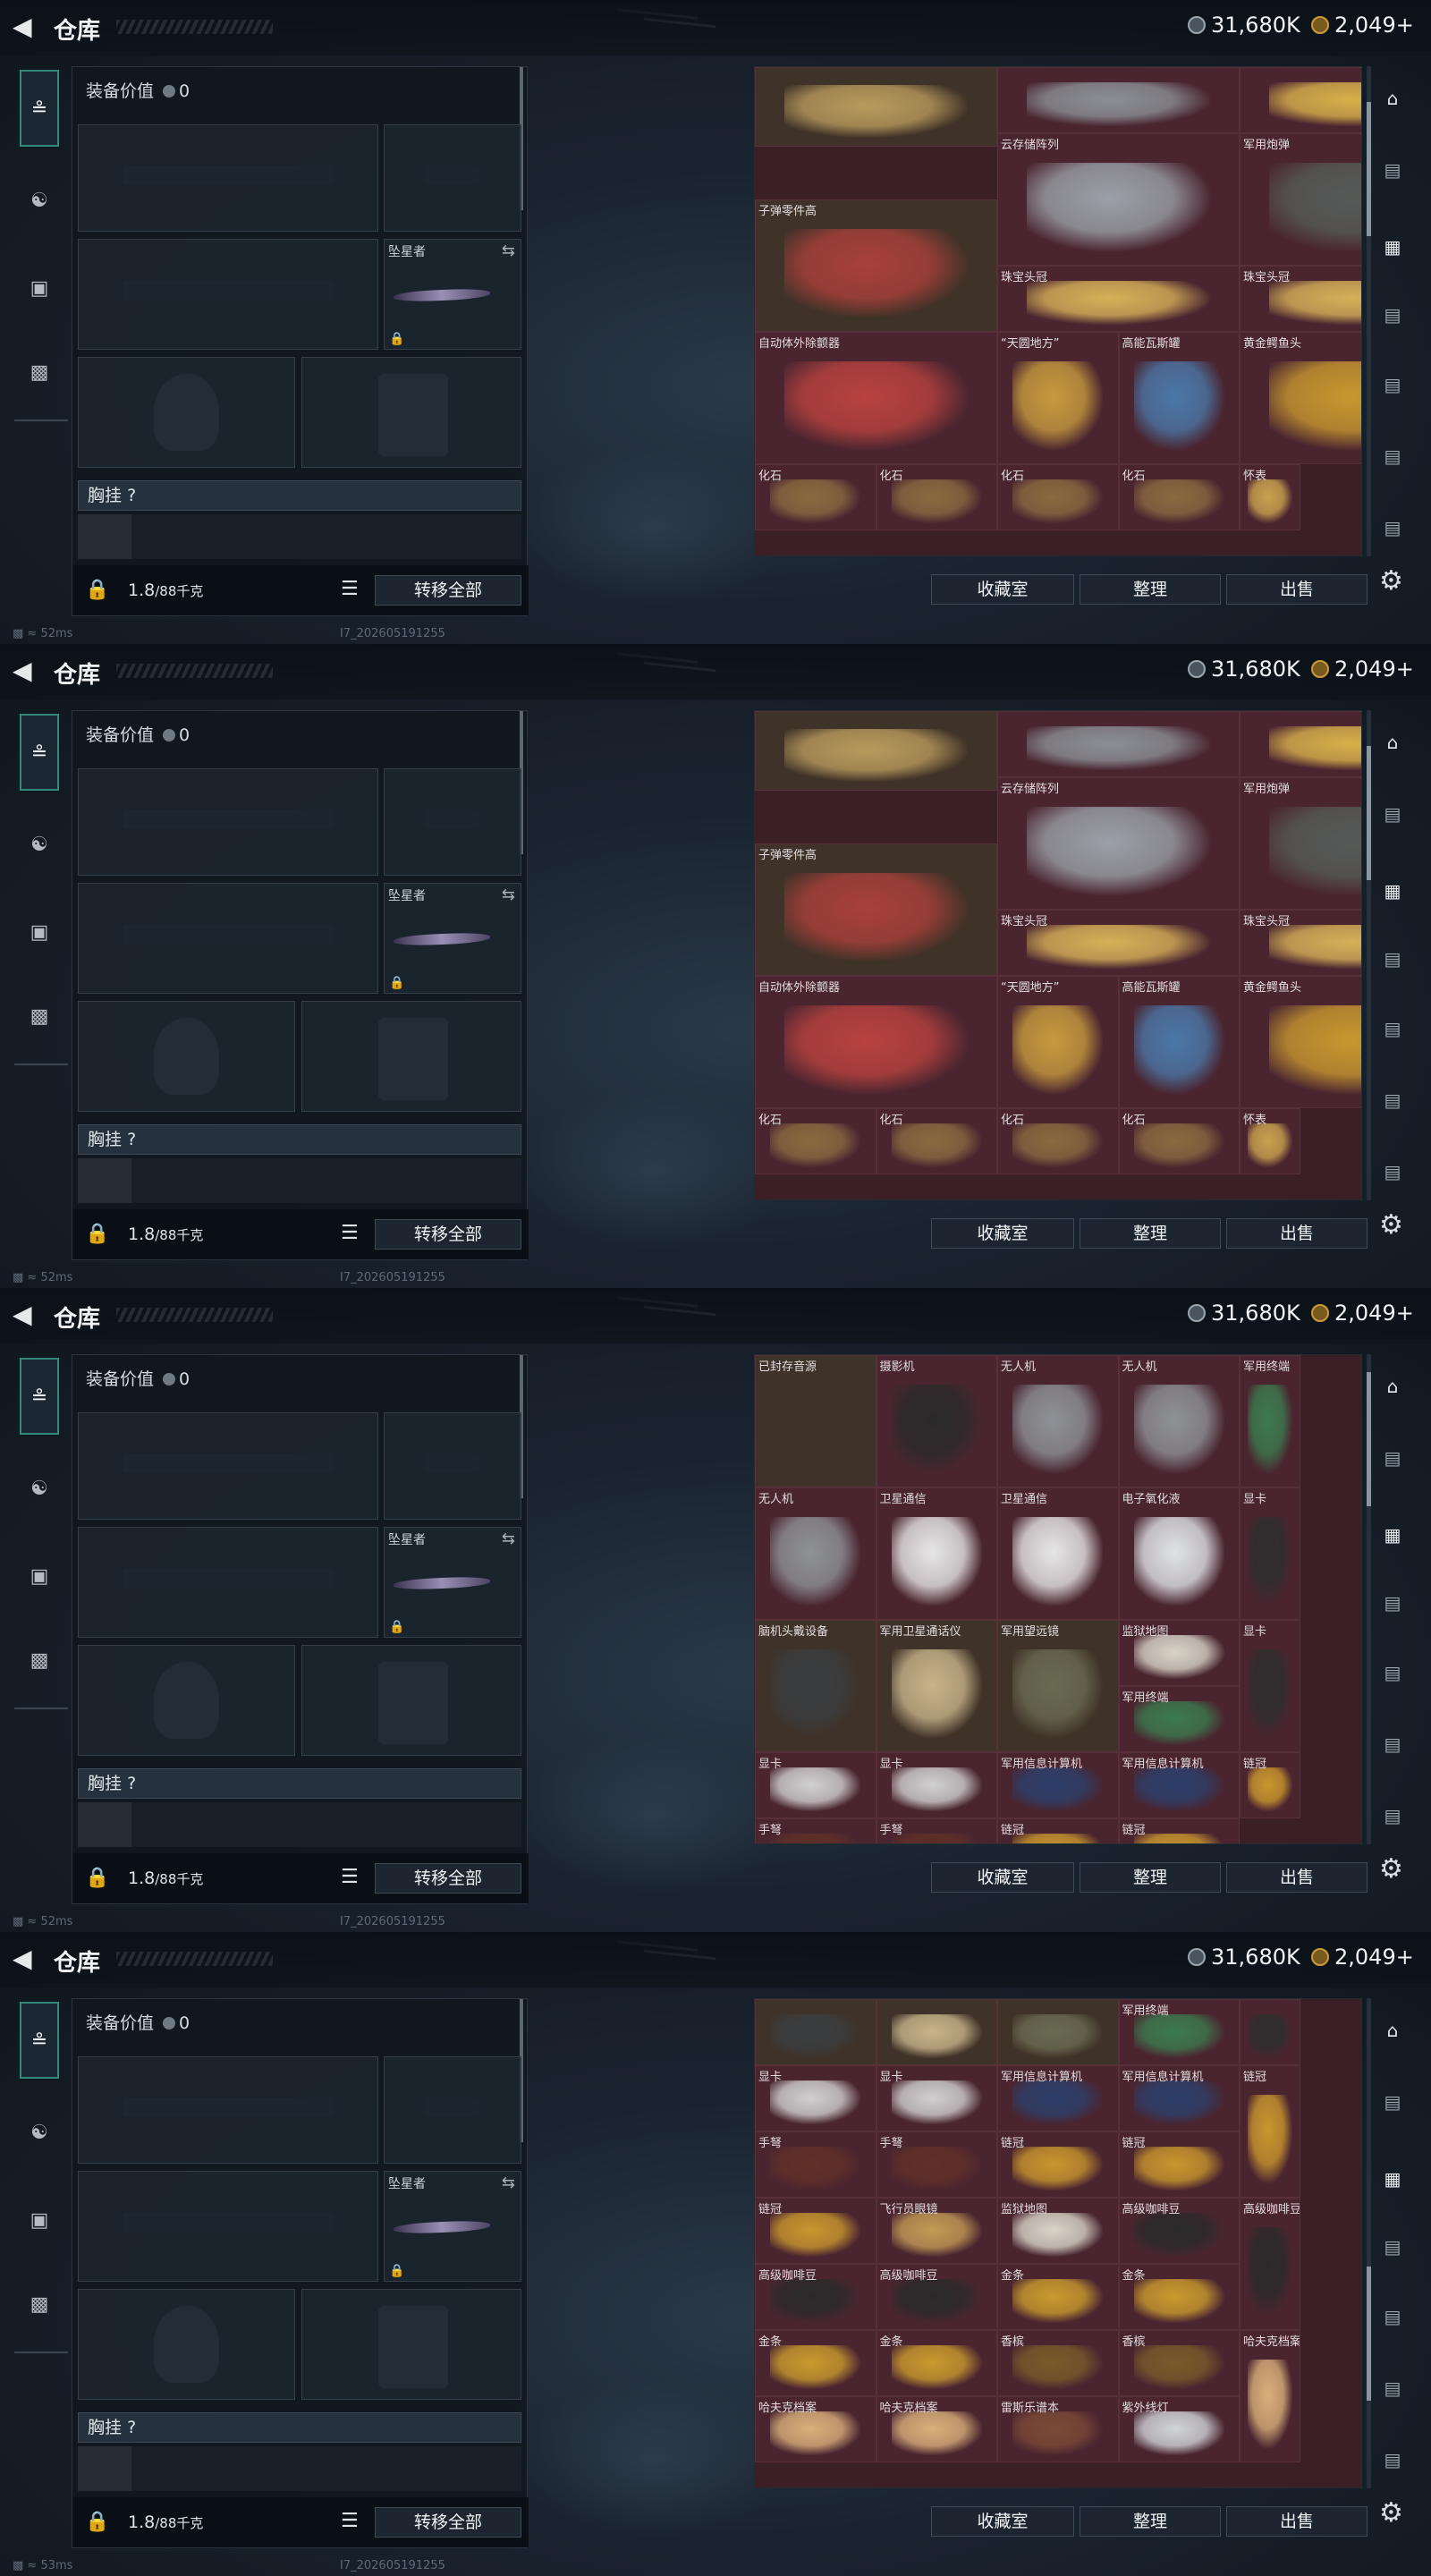  I want to click on tab-armor: ☯, so click(40, 845).